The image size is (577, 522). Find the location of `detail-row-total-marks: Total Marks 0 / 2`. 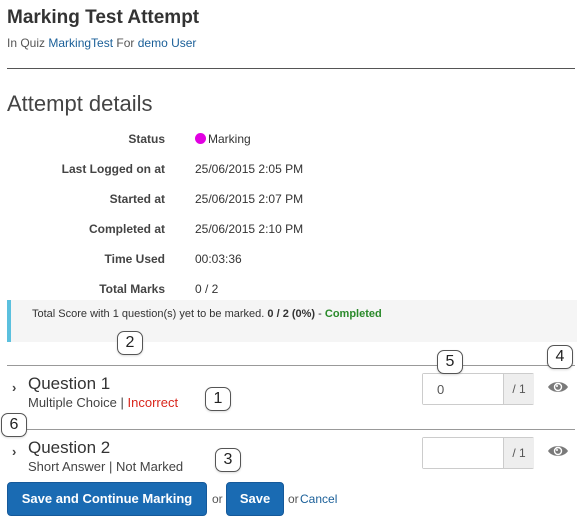

detail-row-total-marks: Total Marks 0 / 2 is located at coordinates (288, 291).